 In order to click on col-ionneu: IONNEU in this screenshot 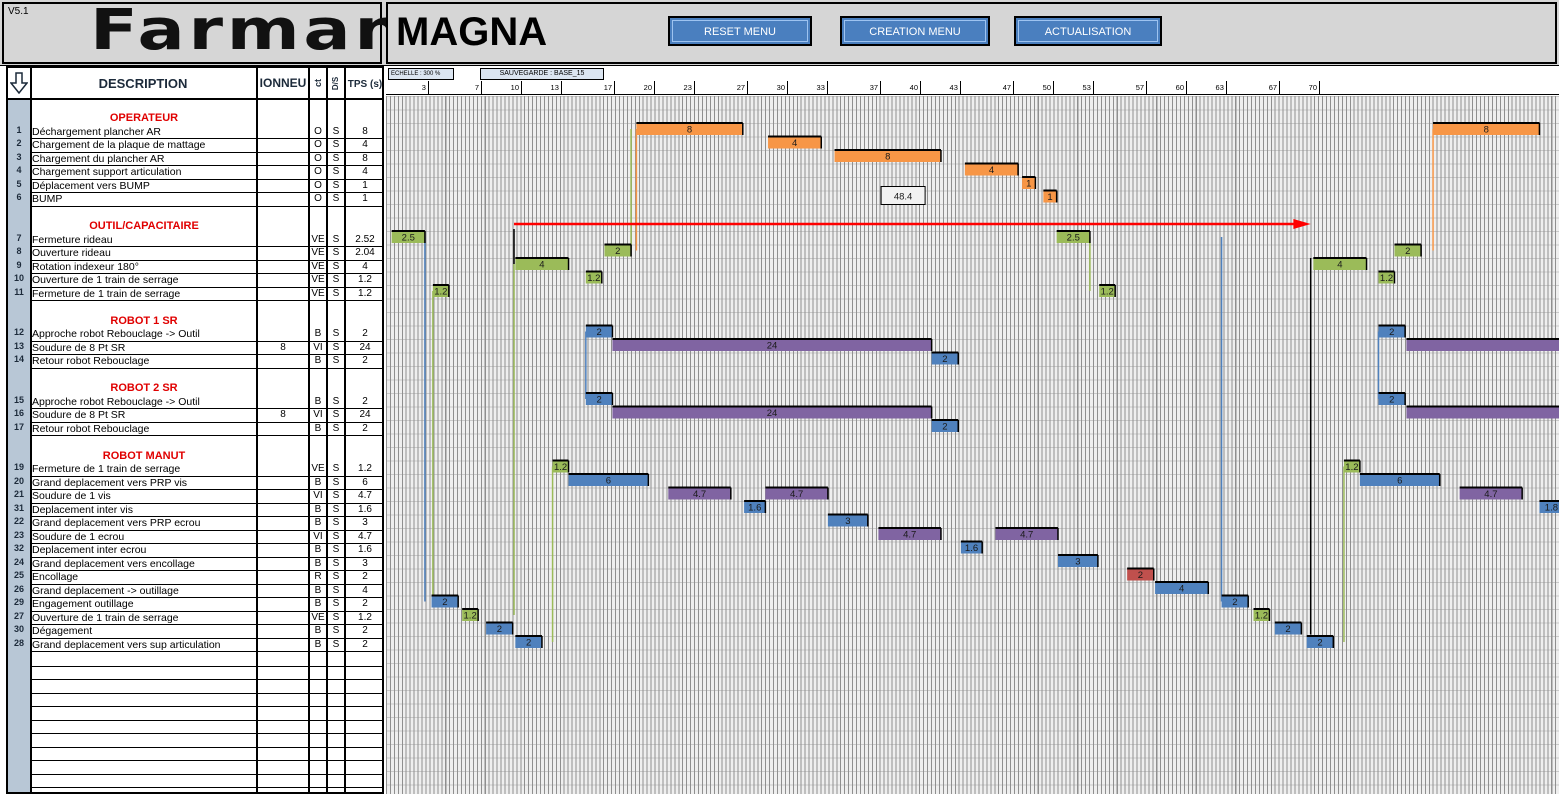, I will do `click(283, 83)`.